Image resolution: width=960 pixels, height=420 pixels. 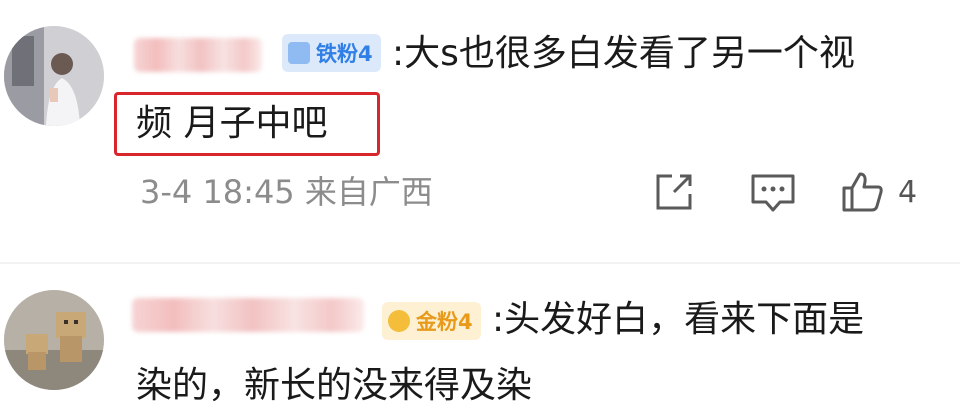 What do you see at coordinates (862, 192) in the screenshot?
I see `like-icon` at bounding box center [862, 192].